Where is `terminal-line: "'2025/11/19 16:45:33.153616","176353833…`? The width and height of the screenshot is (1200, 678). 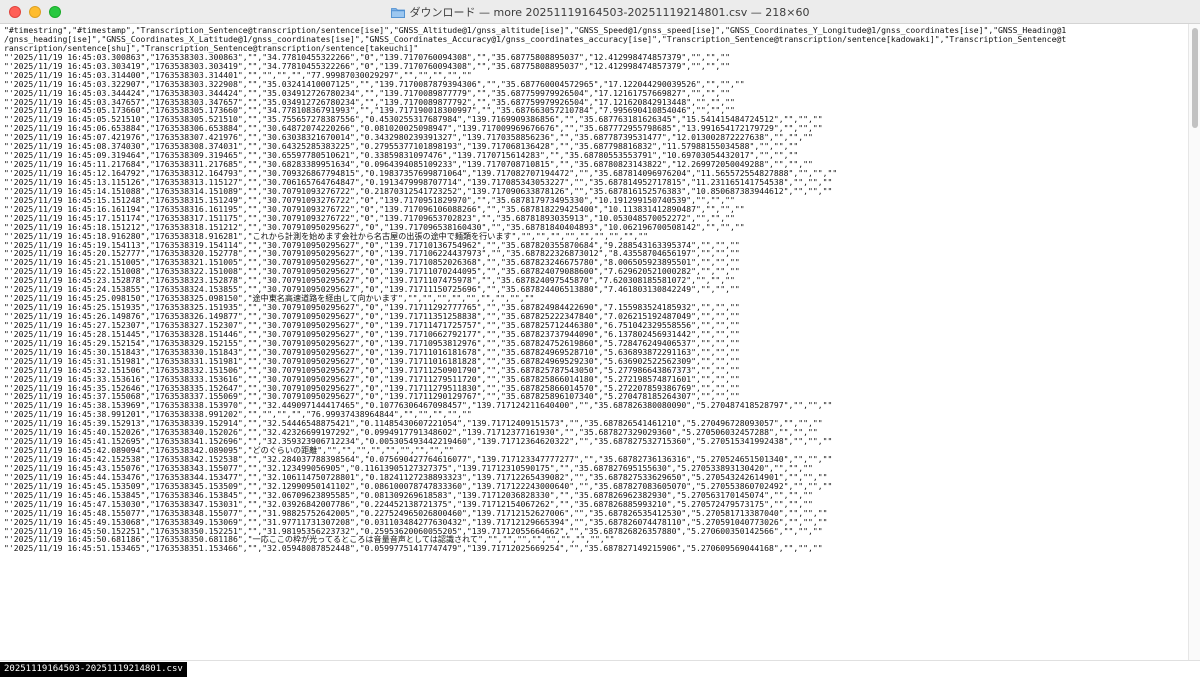
terminal-line: "'2025/11/19 16:45:33.153616","176353833… is located at coordinates (372, 379).